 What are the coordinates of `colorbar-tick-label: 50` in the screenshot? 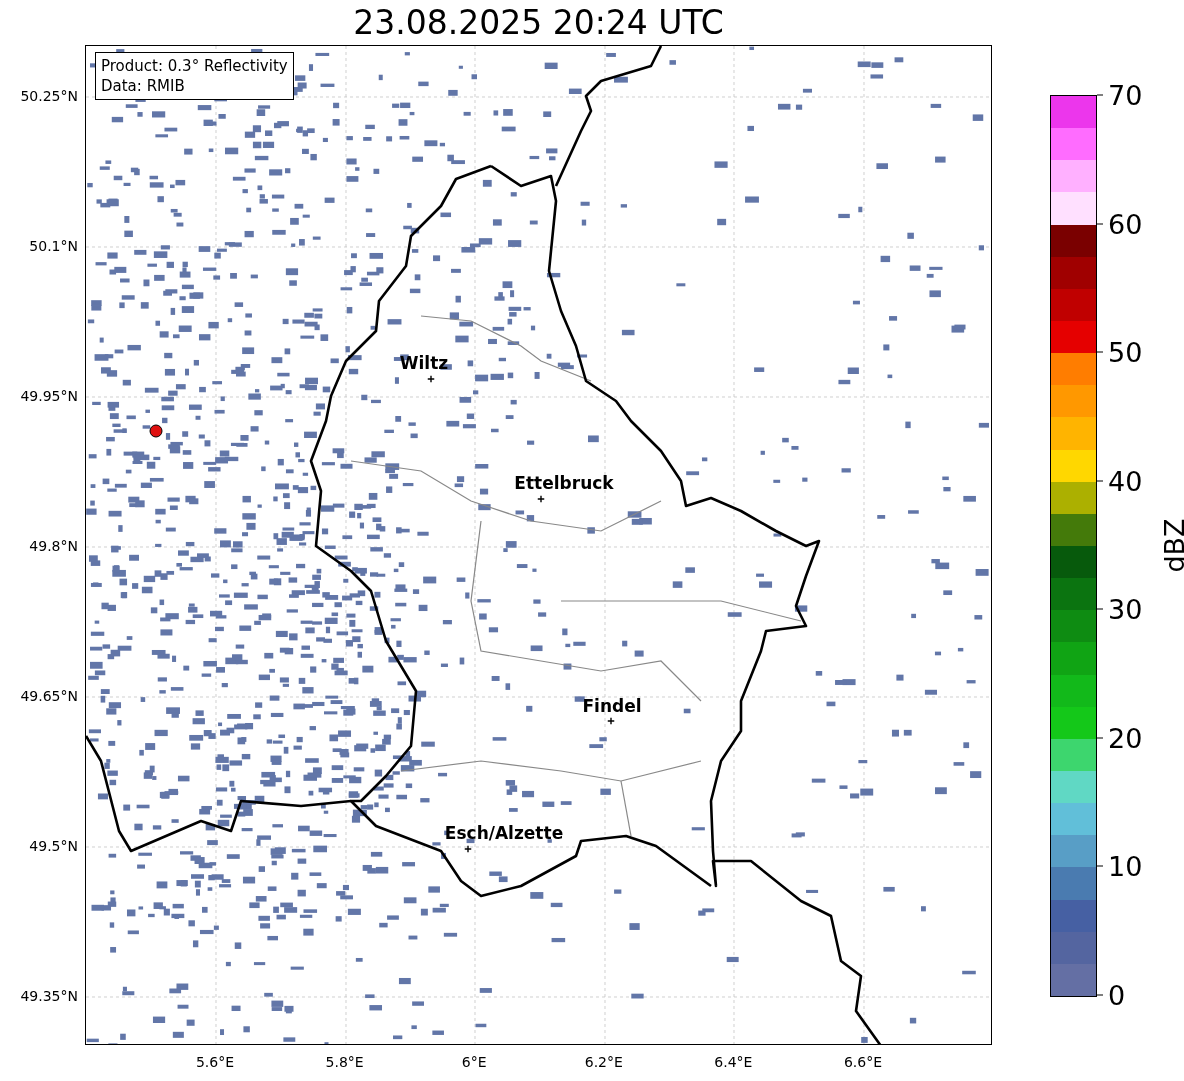 It's located at (1125, 352).